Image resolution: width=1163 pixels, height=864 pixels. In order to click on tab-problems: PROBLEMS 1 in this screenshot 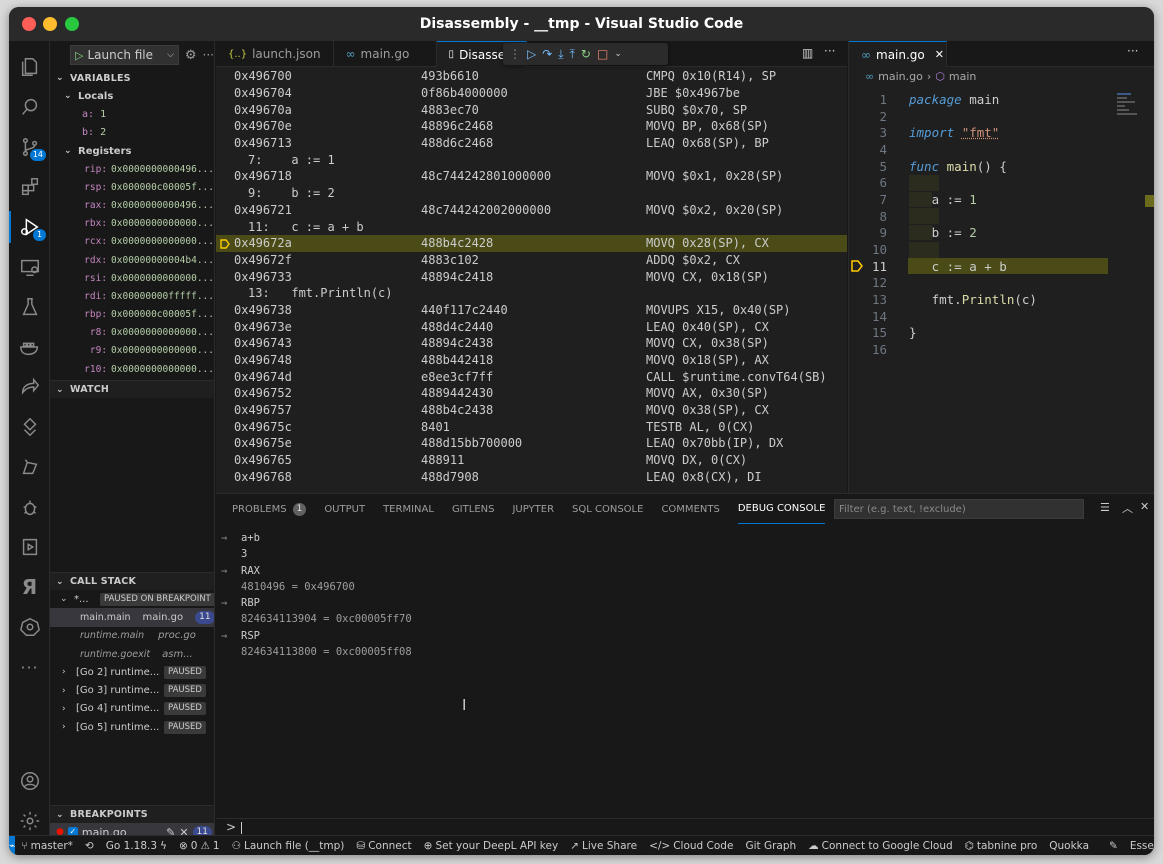, I will do `click(269, 509)`.